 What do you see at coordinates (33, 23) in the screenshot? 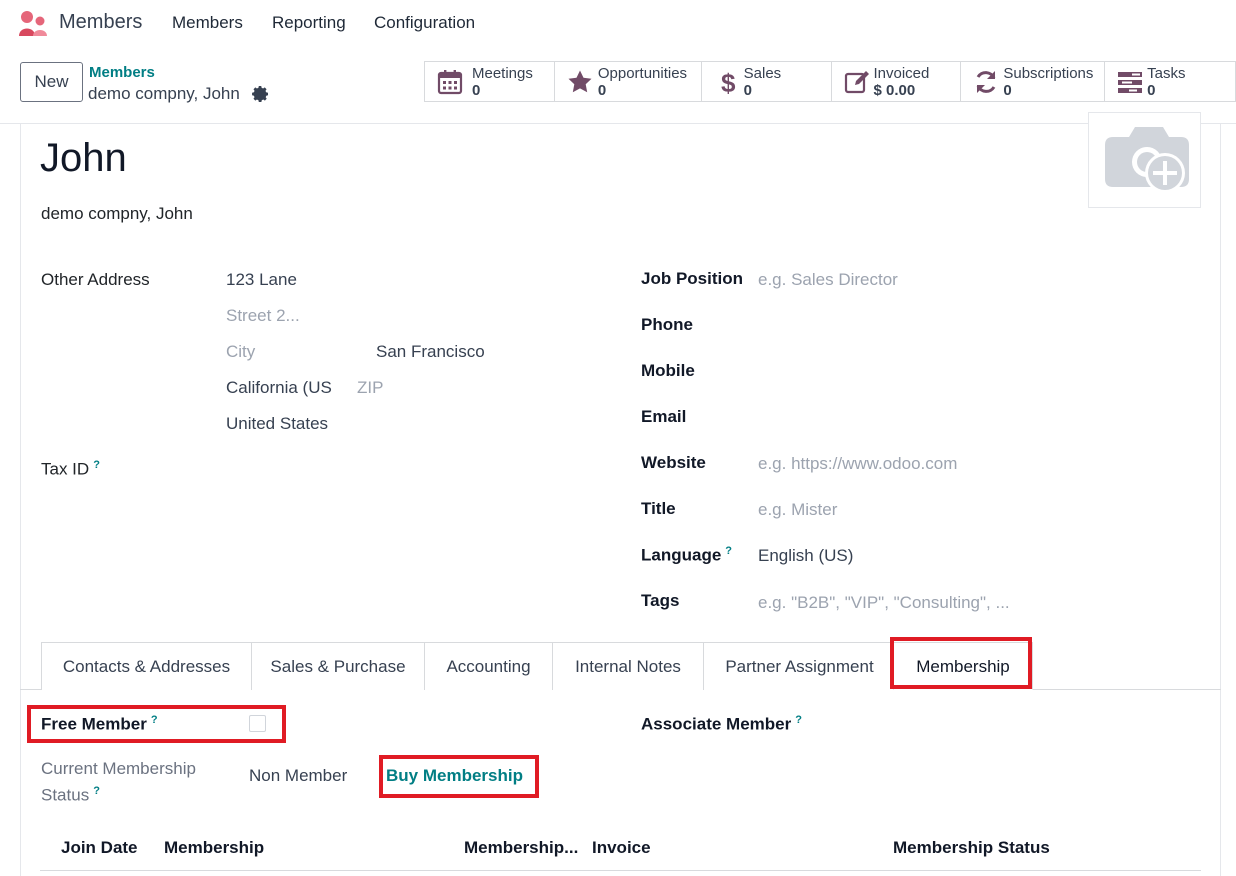
I see `members-app-icon` at bounding box center [33, 23].